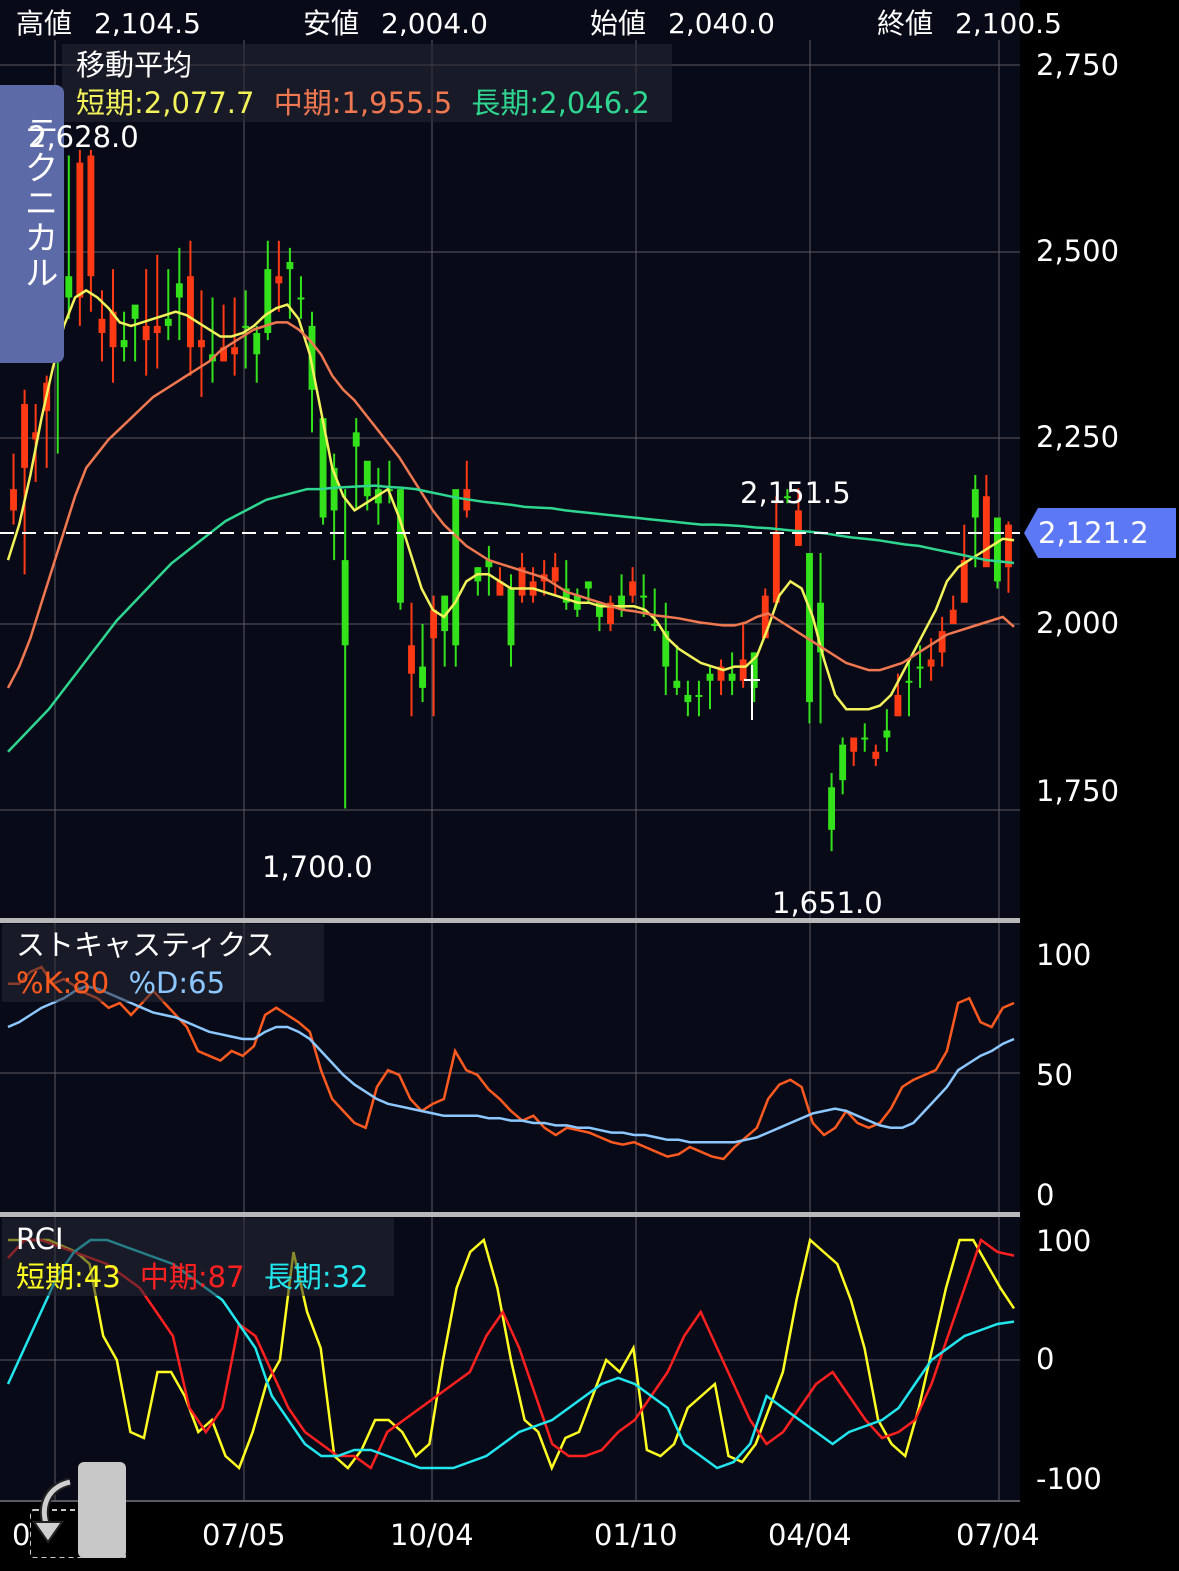 The height and width of the screenshot is (1571, 1179). Describe the element at coordinates (795, 493) in the screenshot. I see `annotation-peak: 2,151.5` at that location.